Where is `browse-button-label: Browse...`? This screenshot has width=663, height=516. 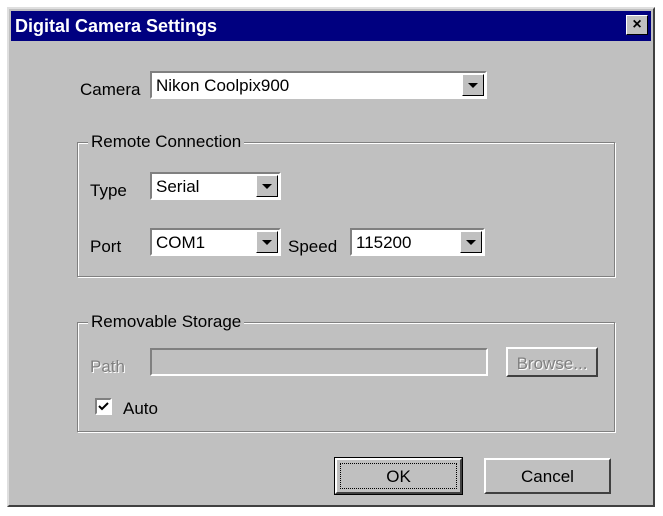 browse-button-label: Browse... is located at coordinates (552, 363).